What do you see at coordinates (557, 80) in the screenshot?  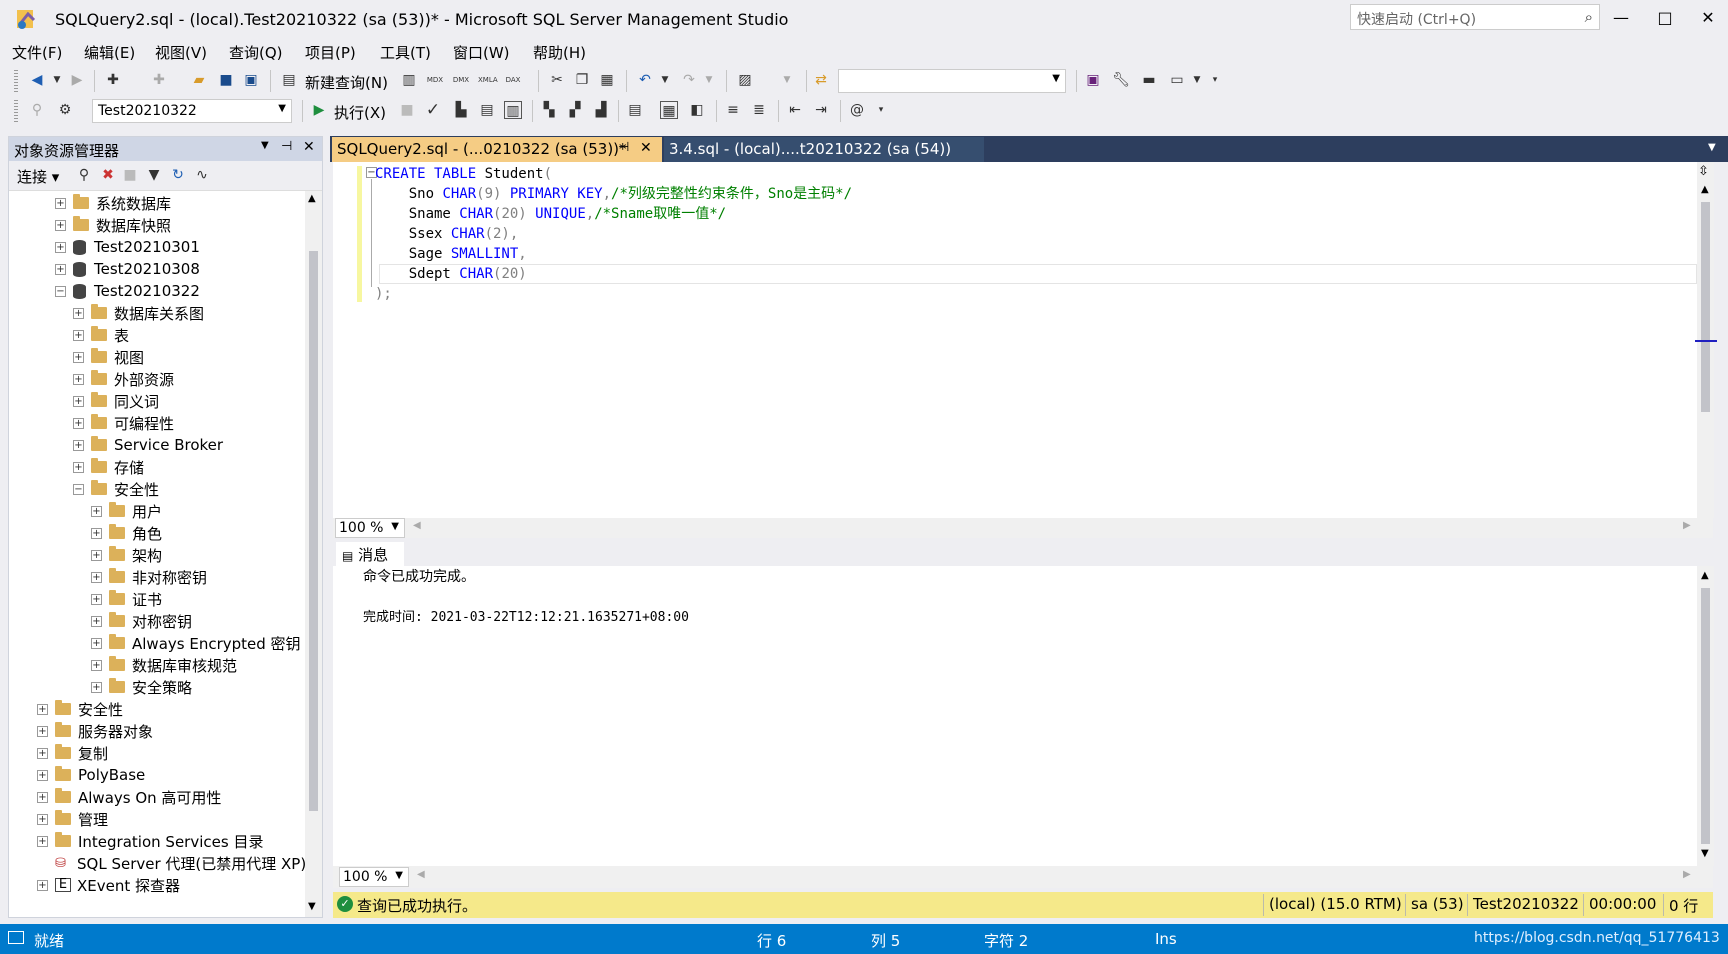 I see `cut-icon: ✂` at bounding box center [557, 80].